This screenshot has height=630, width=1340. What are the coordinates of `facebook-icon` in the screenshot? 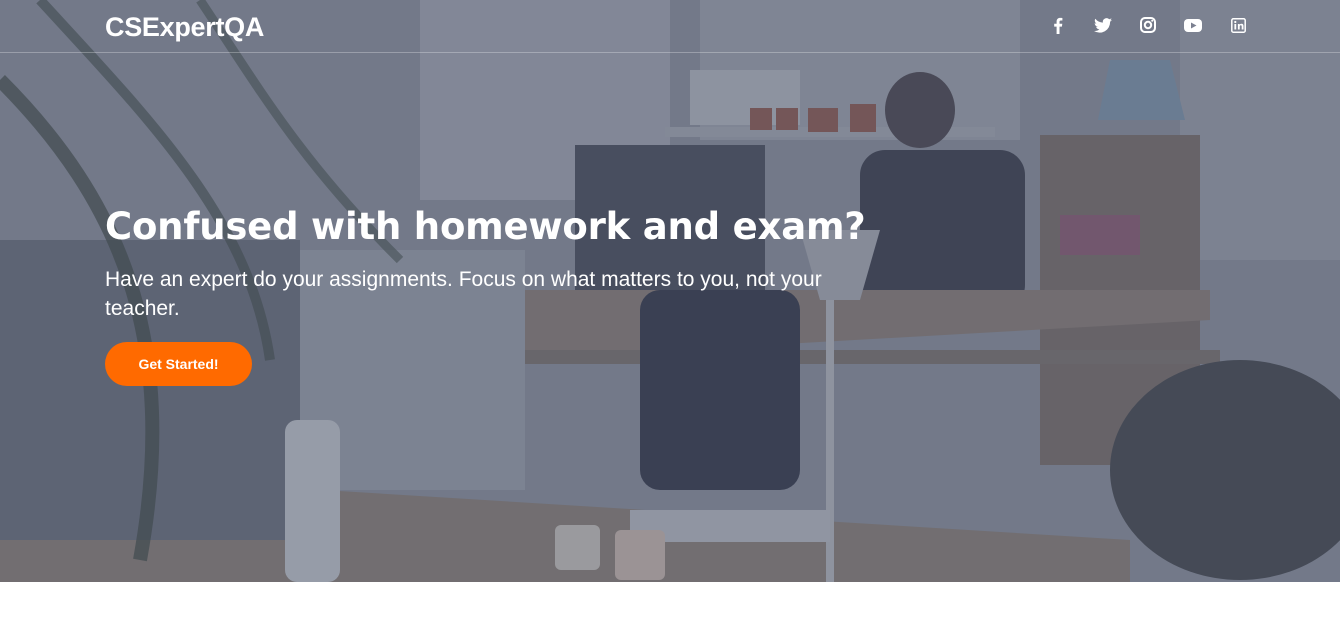 It's located at (1058, 25).